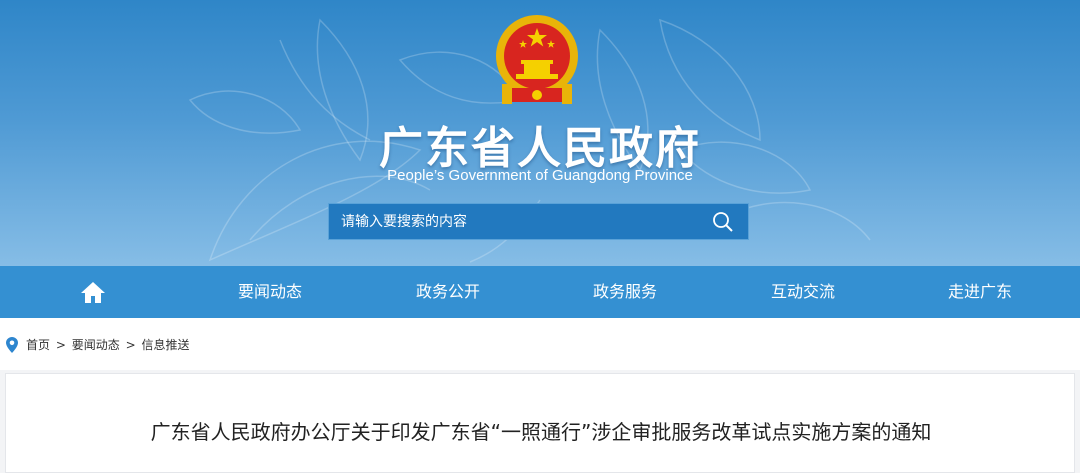  What do you see at coordinates (448, 292) in the screenshot?
I see `nav-item-gov-affairs: 政务公开` at bounding box center [448, 292].